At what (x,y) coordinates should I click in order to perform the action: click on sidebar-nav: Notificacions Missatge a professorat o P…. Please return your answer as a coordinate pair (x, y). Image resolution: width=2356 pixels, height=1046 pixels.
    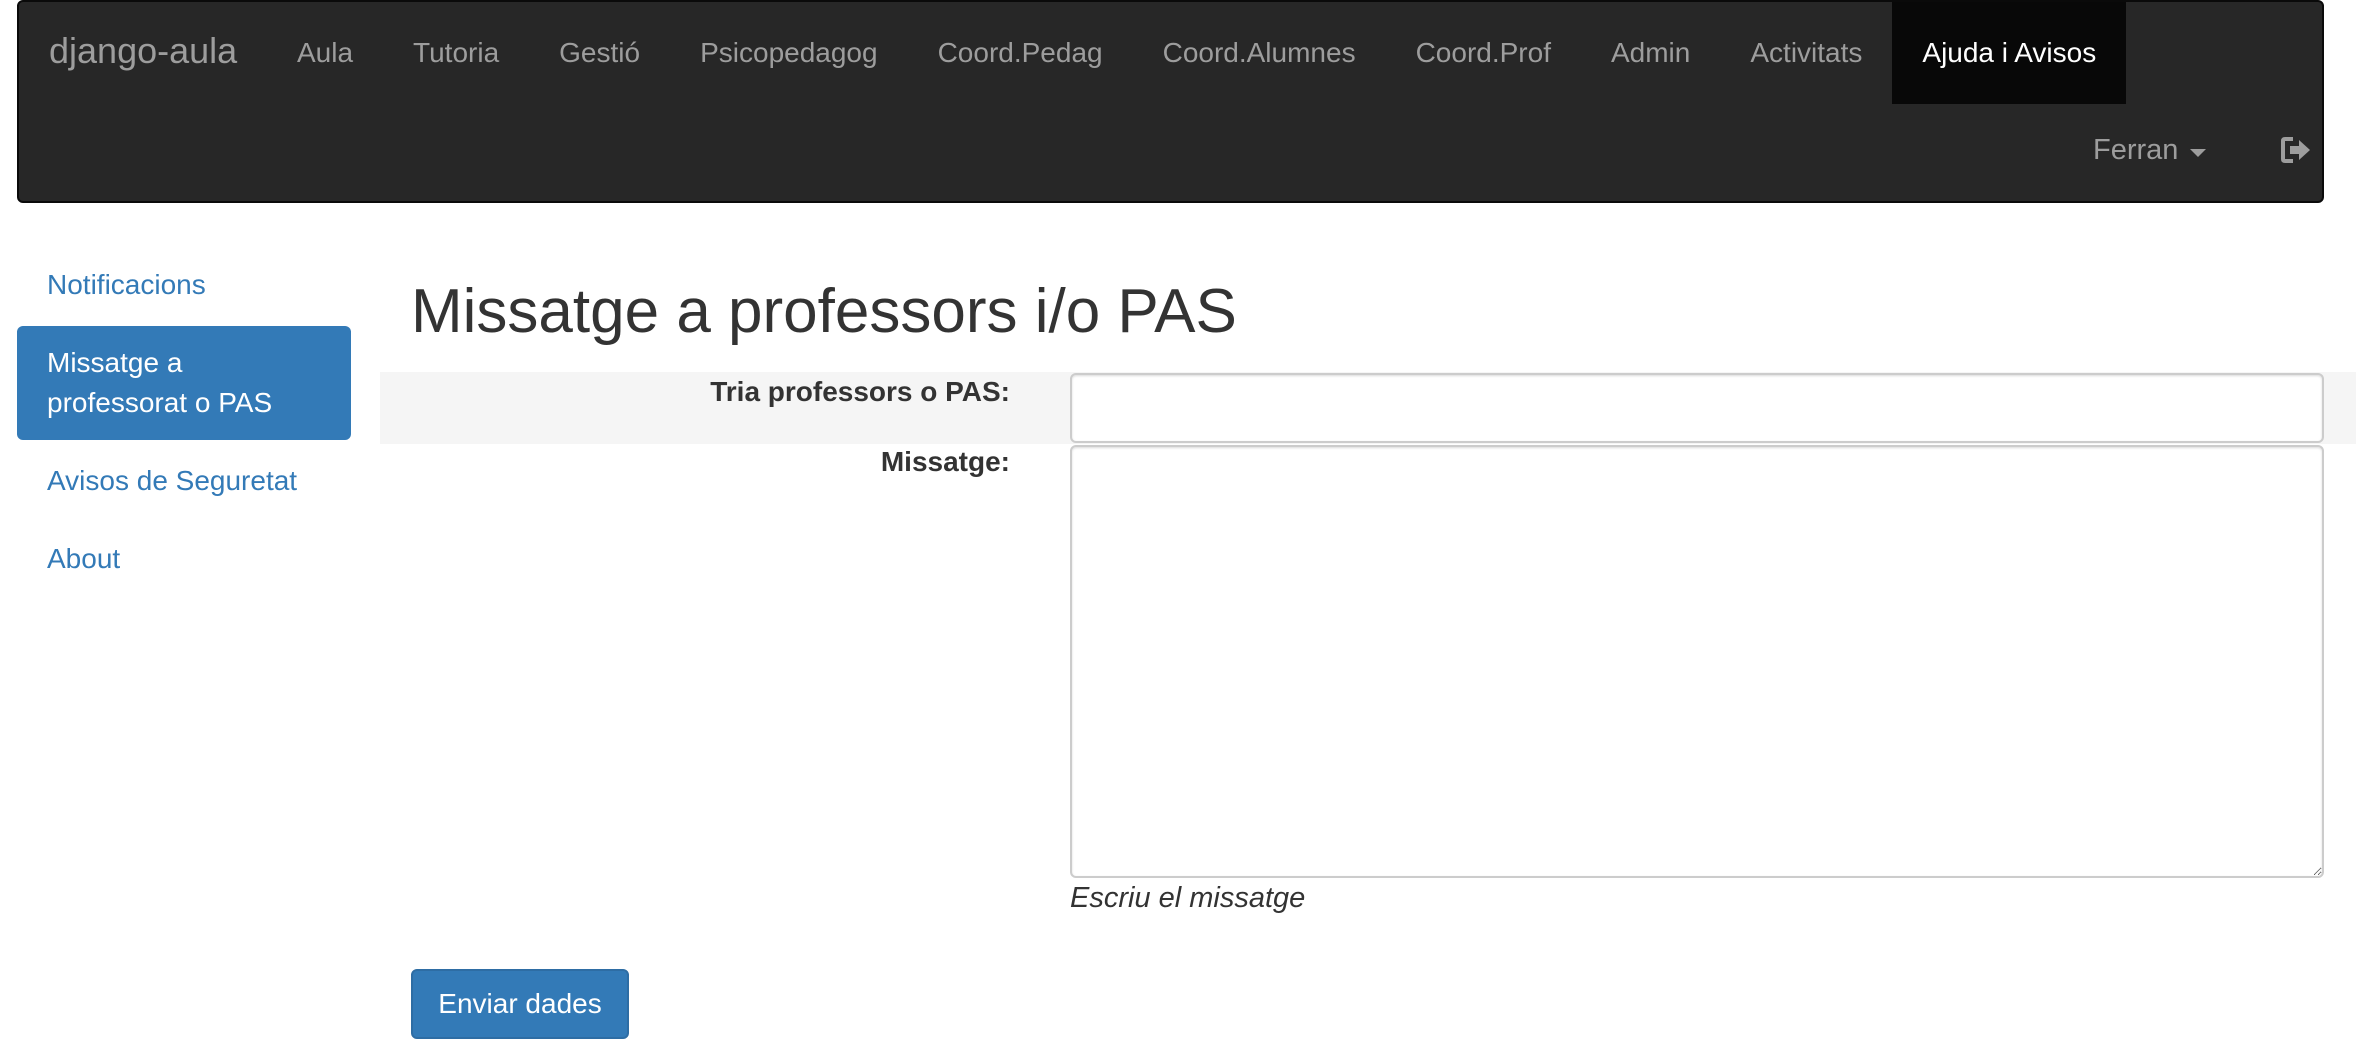
    Looking at the image, I should click on (184, 424).